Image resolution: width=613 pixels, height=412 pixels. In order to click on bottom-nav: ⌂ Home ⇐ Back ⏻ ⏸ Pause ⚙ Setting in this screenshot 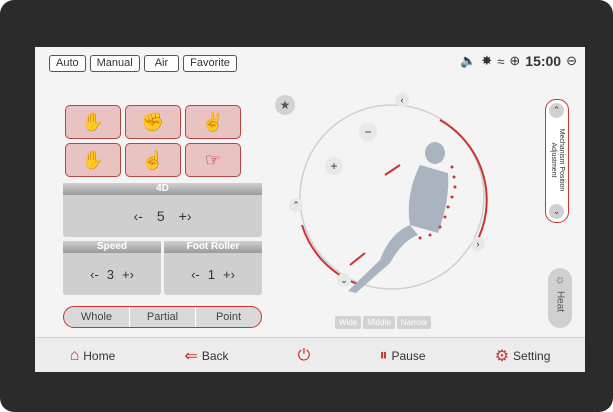, I will do `click(310, 354)`.